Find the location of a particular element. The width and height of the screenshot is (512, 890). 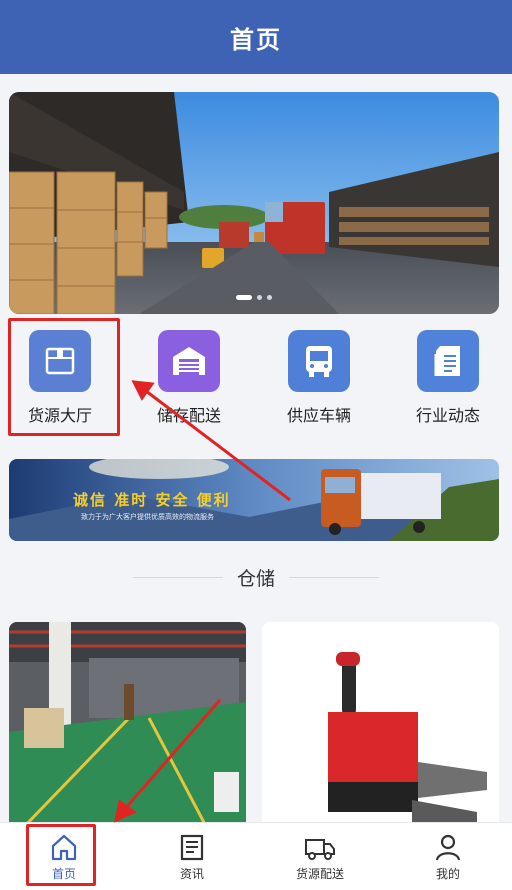

tab-profile: 我的 is located at coordinates (448, 856).